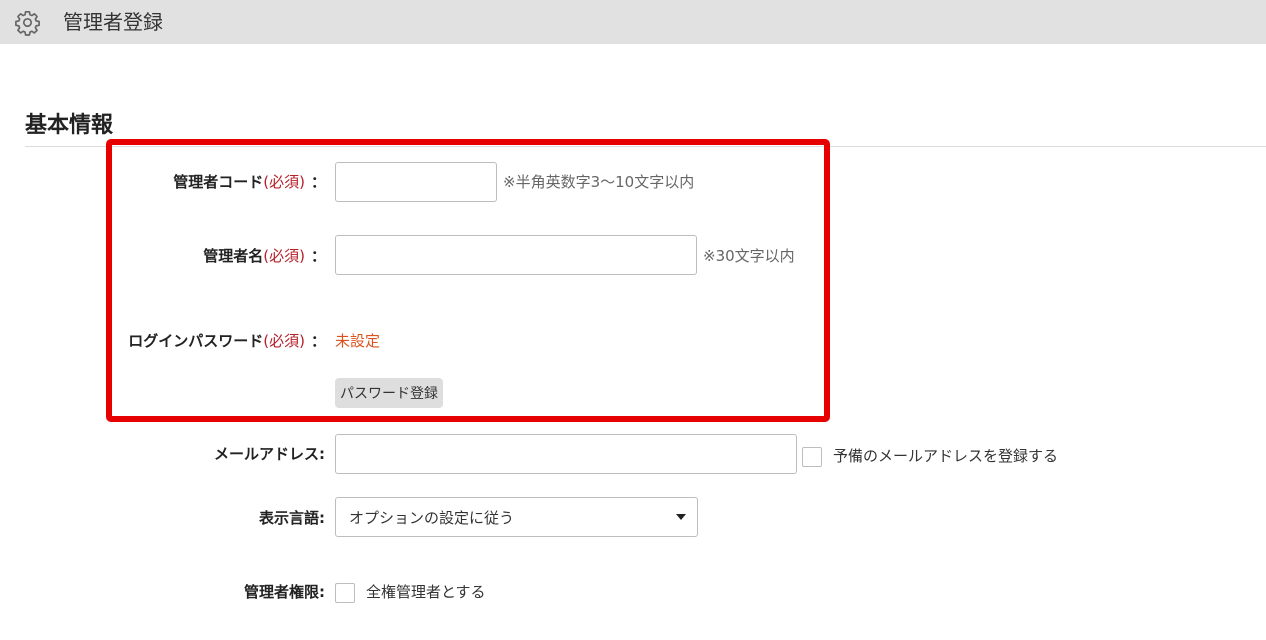  What do you see at coordinates (633, 22) in the screenshot?
I see `page-header: 管理者登録` at bounding box center [633, 22].